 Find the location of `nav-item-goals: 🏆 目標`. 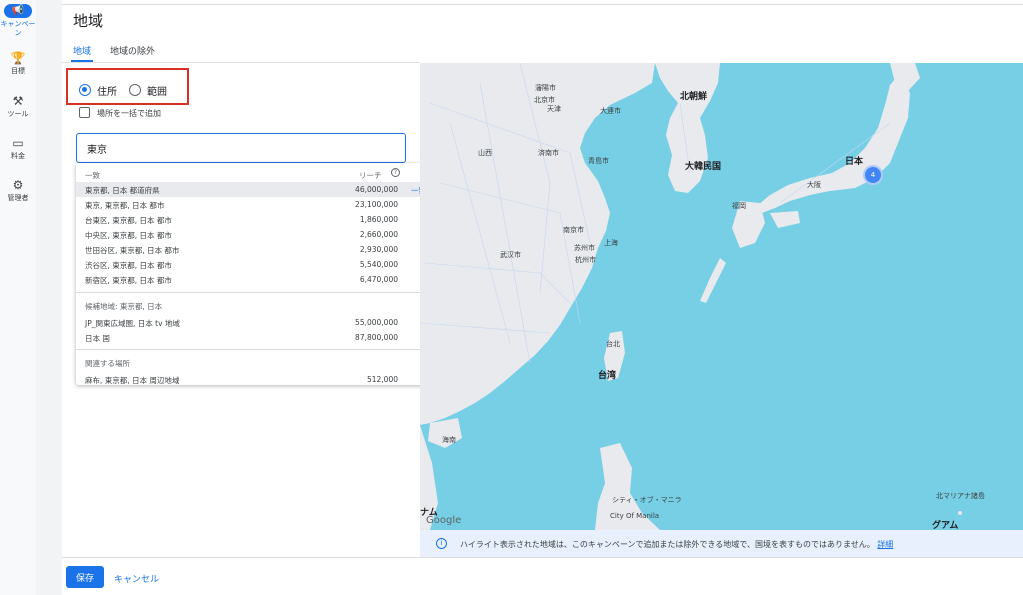

nav-item-goals: 🏆 目標 is located at coordinates (18, 63).